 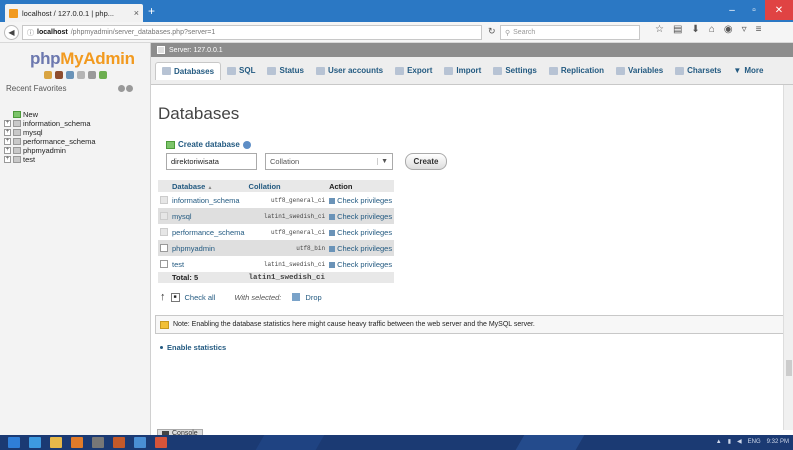 What do you see at coordinates (748, 70) in the screenshot?
I see `tab-more: ▼ More` at bounding box center [748, 70].